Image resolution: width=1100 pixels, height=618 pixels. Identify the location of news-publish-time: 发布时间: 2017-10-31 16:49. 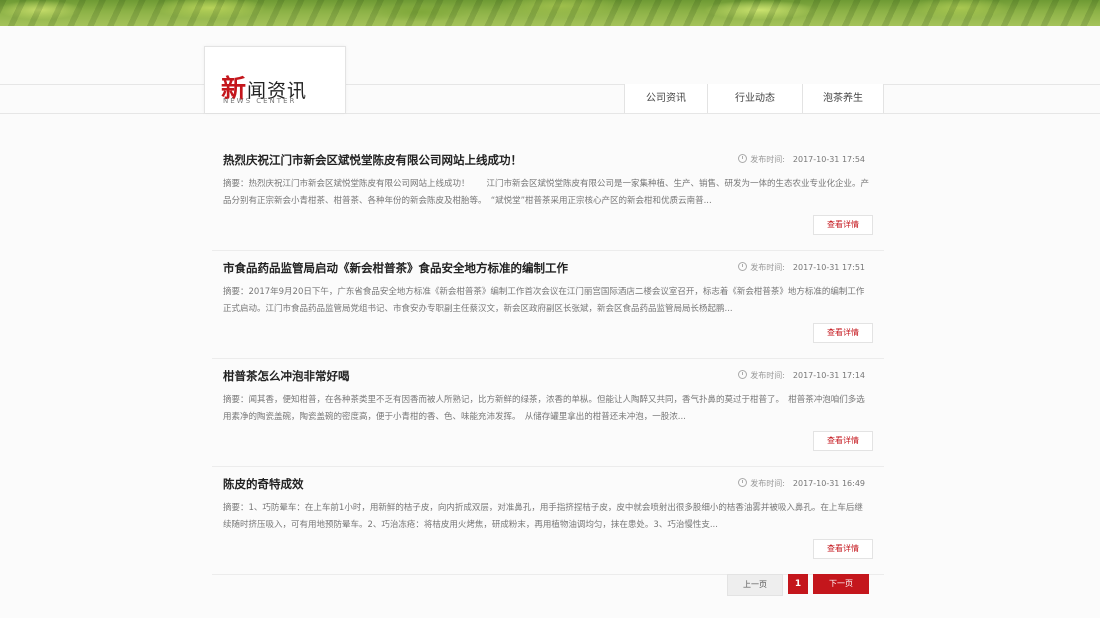
(801, 483).